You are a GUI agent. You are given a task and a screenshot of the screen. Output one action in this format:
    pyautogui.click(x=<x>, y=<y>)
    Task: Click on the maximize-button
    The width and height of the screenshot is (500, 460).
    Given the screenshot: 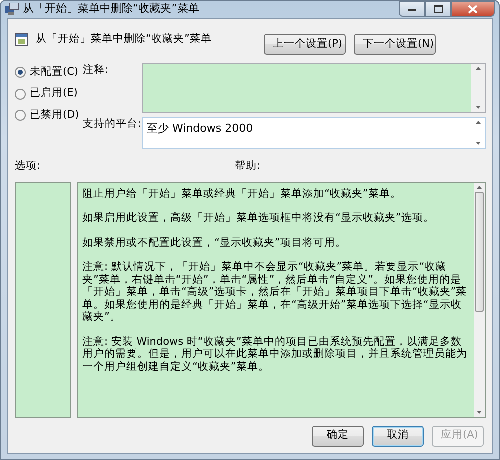 What is the action you would take?
    pyautogui.click(x=438, y=9)
    